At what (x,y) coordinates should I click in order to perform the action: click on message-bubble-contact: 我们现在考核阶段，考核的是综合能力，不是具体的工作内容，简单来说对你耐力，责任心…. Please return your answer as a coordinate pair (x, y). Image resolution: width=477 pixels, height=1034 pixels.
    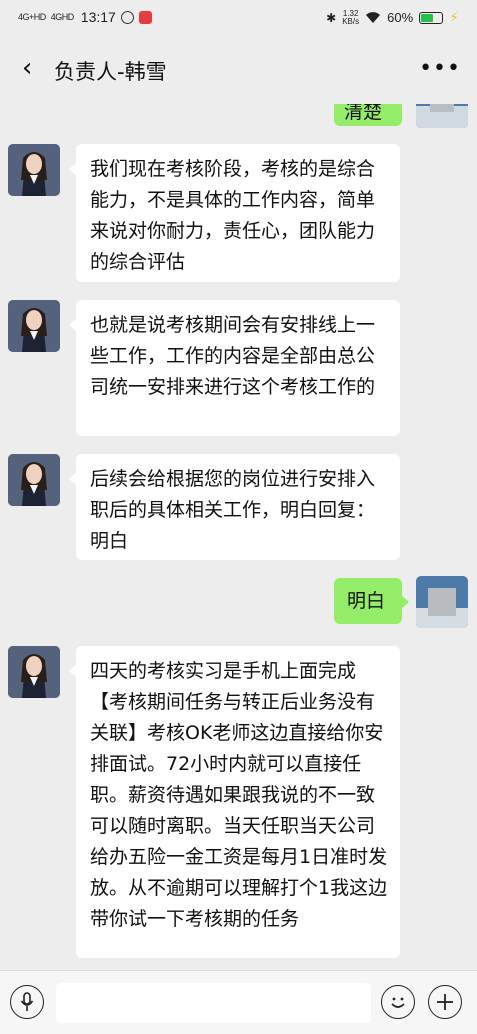
    Looking at the image, I should click on (234, 213).